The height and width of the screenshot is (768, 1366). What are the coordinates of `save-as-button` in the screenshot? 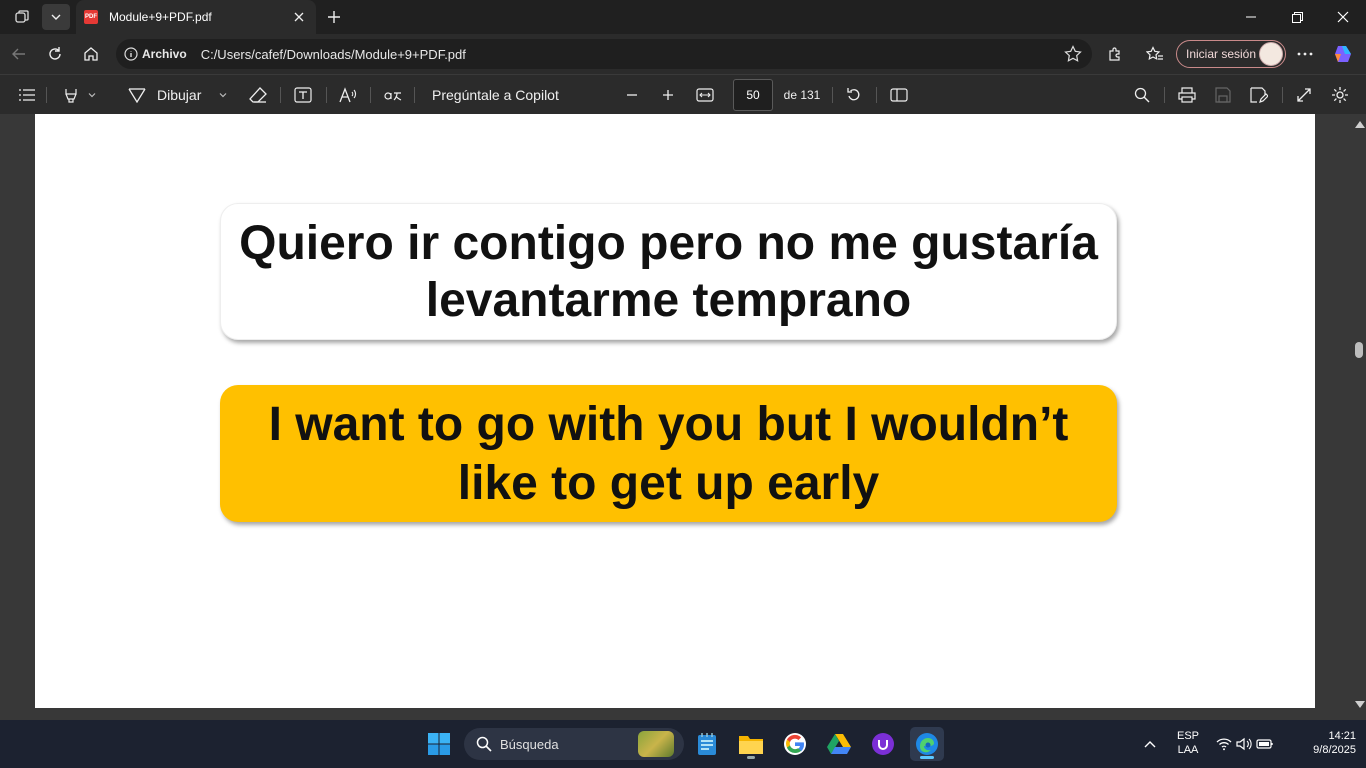 It's located at (1259, 95).